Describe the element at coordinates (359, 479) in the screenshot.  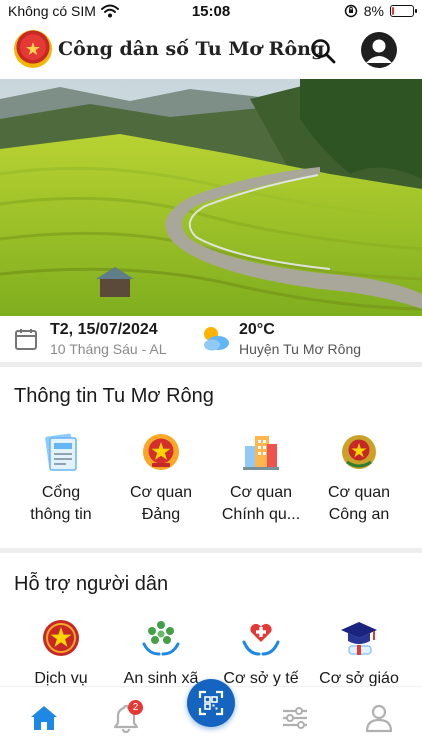
I see `tile-police: Cơ quan Công an` at that location.